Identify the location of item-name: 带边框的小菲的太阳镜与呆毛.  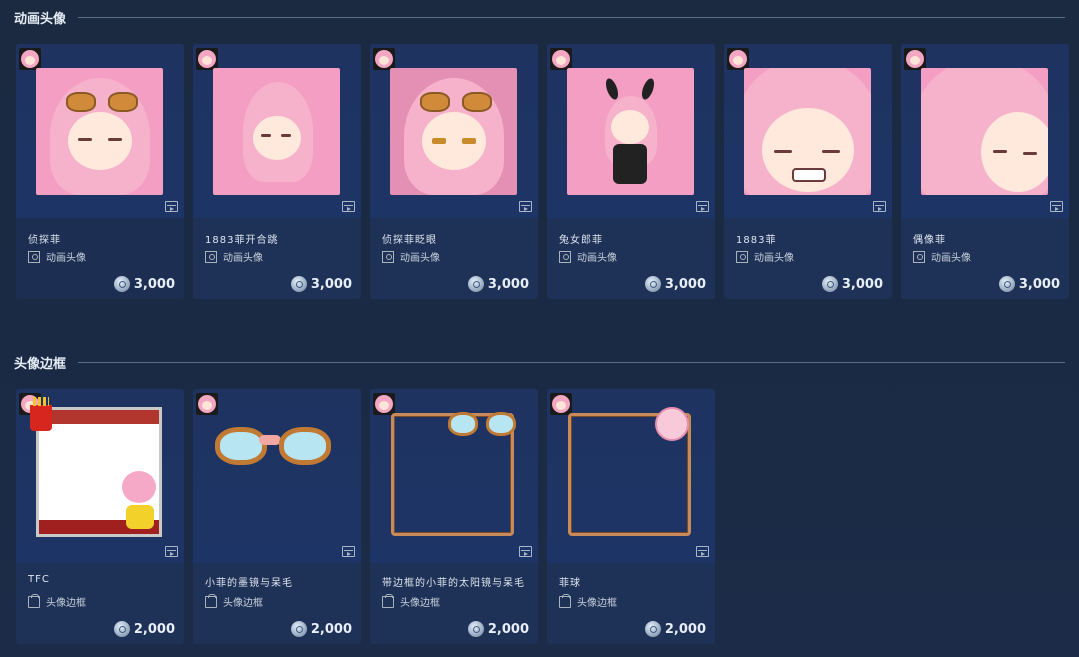
(453, 583).